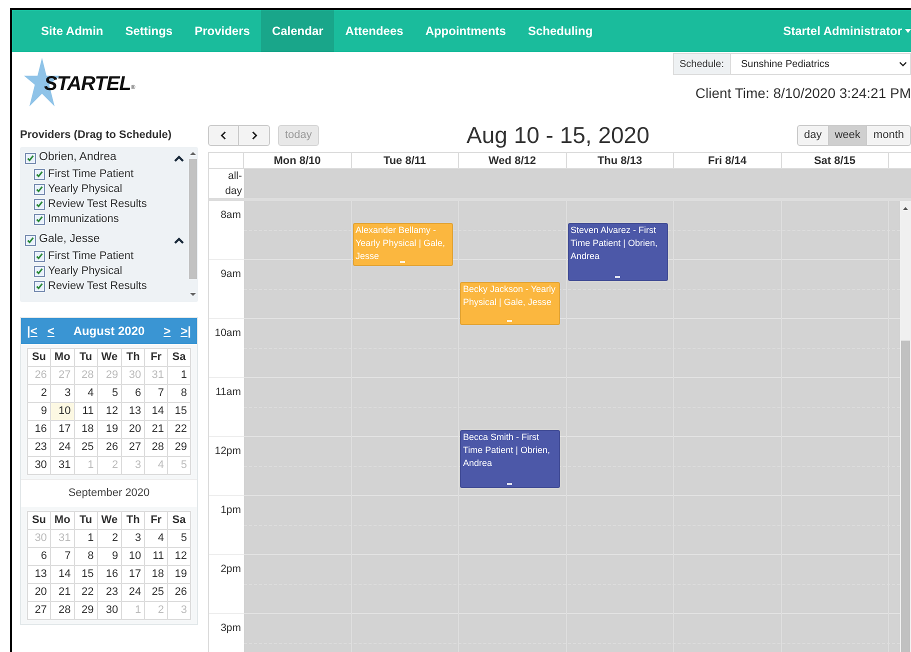 Image resolution: width=911 pixels, height=652 pixels. I want to click on time-label: 12pm, so click(227, 451).